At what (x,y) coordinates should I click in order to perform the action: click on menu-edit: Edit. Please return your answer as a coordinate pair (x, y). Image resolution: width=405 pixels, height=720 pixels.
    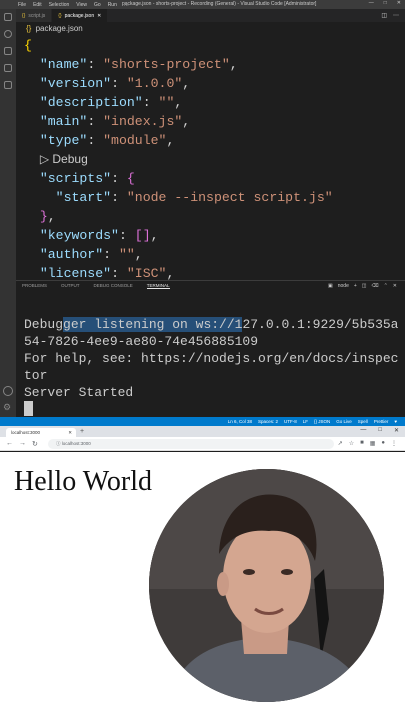
    Looking at the image, I should click on (37, 5).